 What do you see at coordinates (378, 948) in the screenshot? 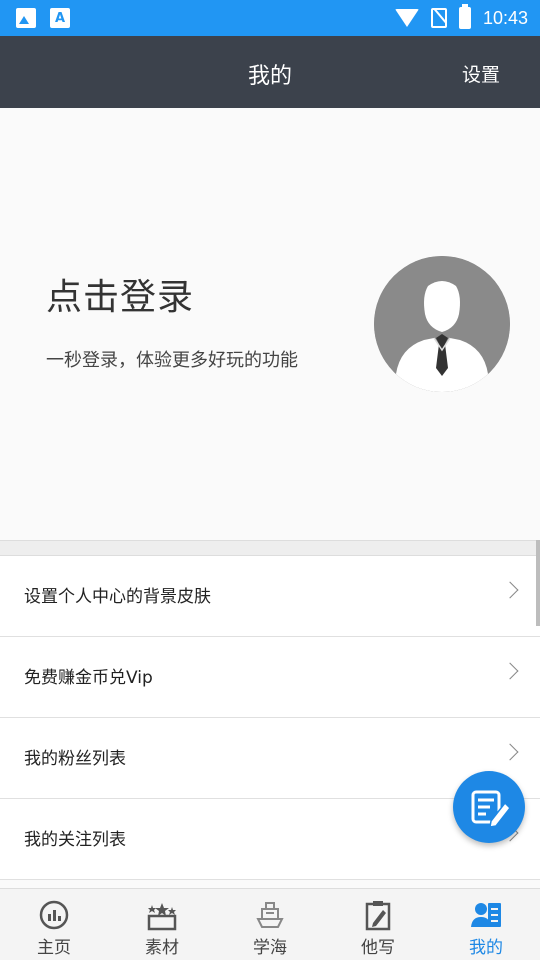
I see `tab-label: 他写` at bounding box center [378, 948].